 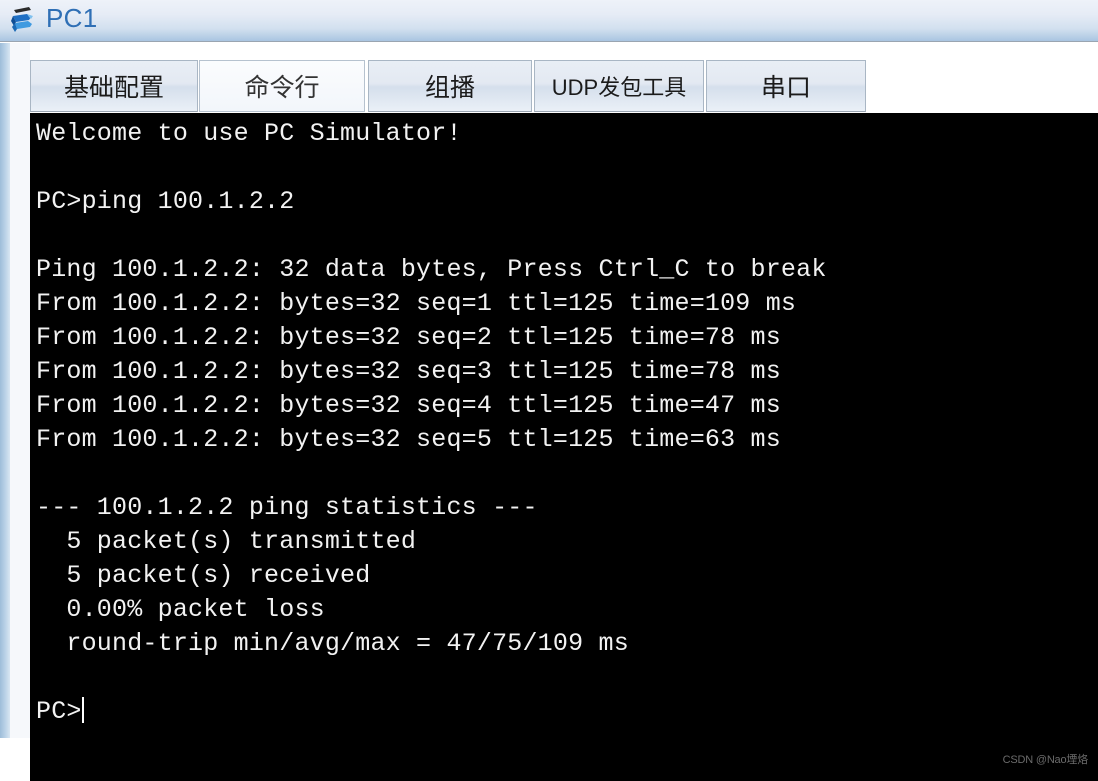 I want to click on tab-label: 组播, so click(x=449, y=88).